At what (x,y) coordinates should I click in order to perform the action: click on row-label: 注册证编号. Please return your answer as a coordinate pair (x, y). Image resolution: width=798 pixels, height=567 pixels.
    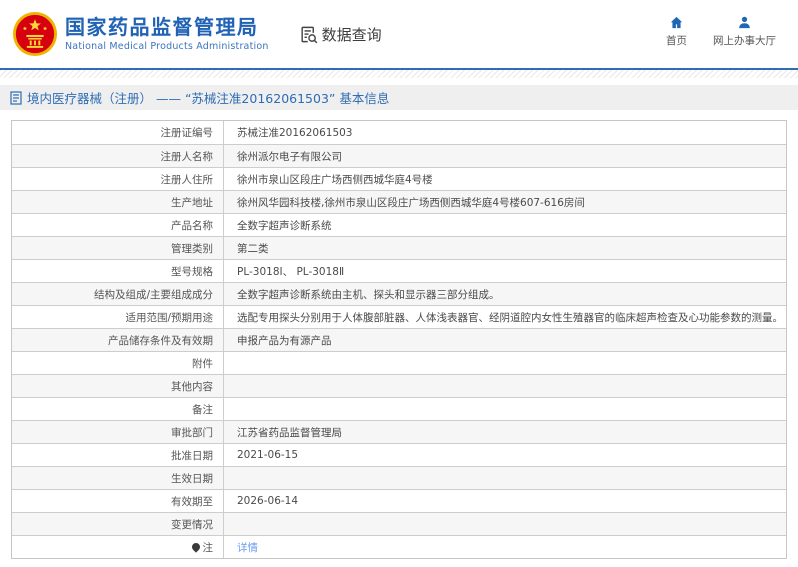
    Looking at the image, I should click on (118, 132).